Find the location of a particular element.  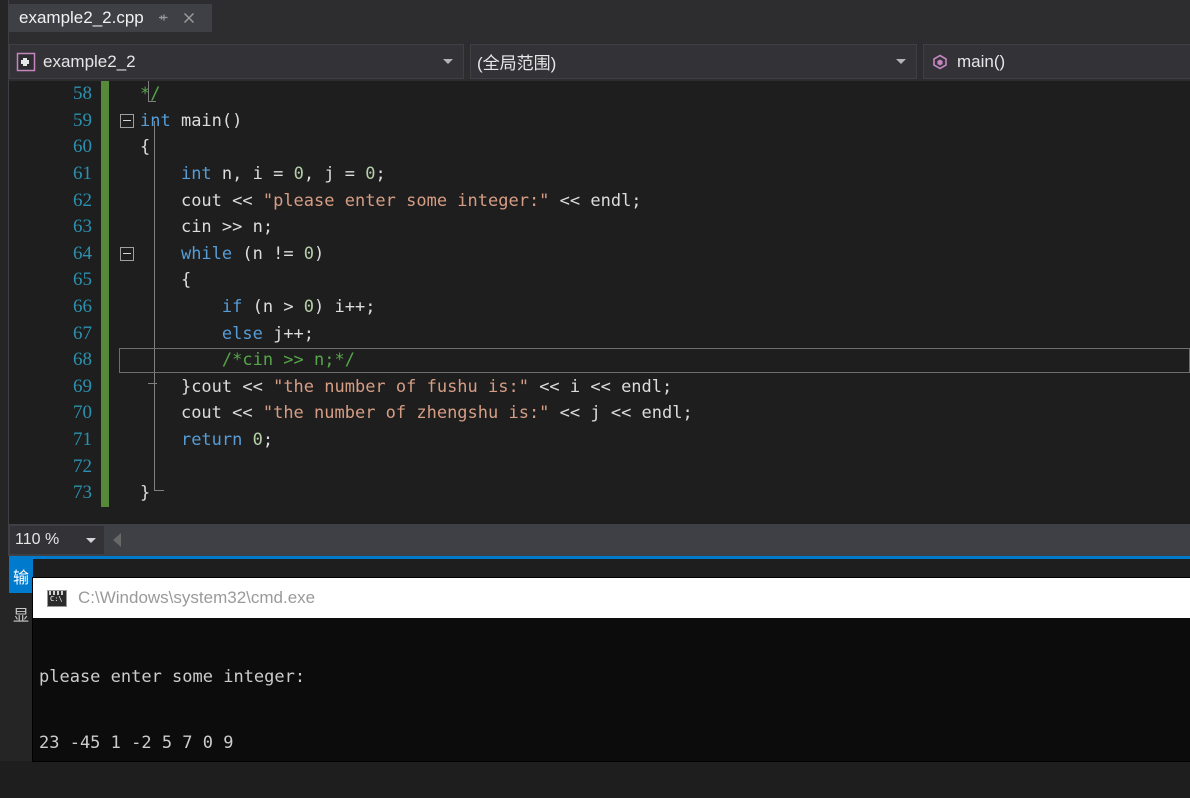

code-line: 72 is located at coordinates (599, 466).